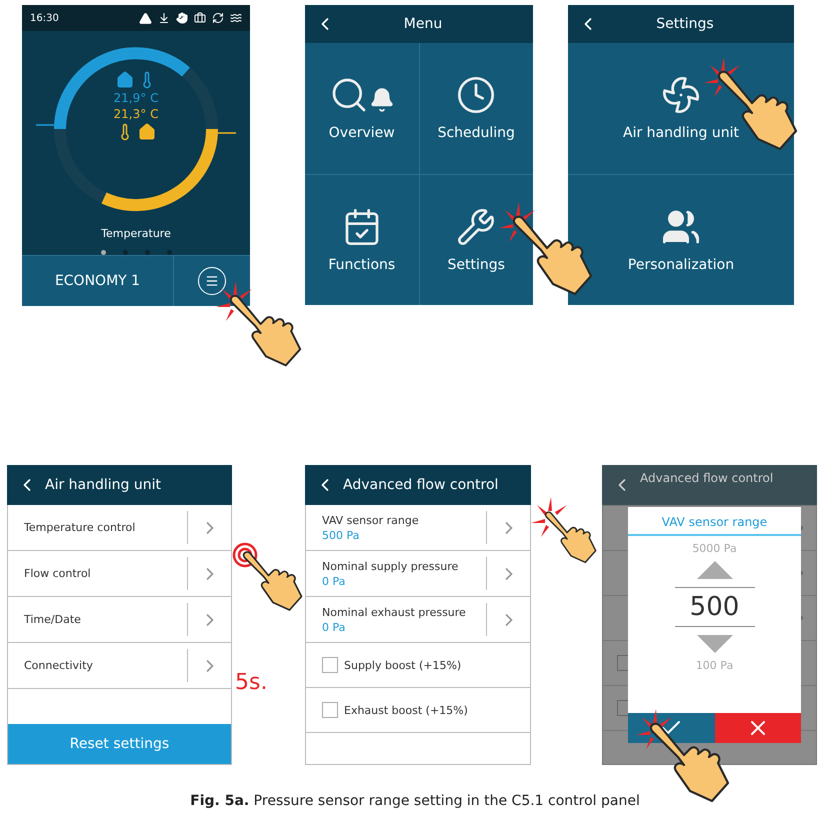  I want to click on warning-icon, so click(145, 18).